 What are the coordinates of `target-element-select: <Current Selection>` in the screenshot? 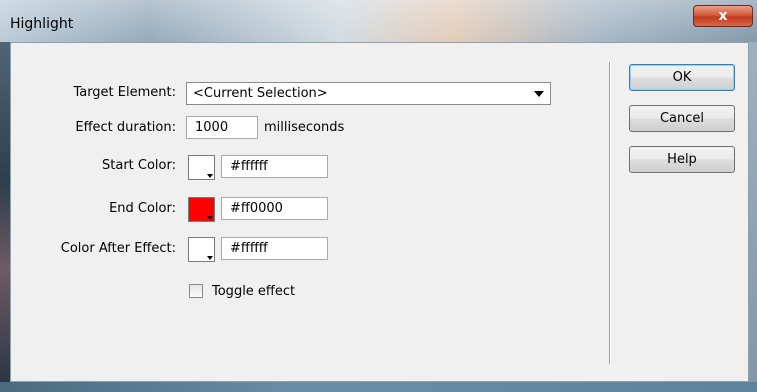 It's located at (368, 93).